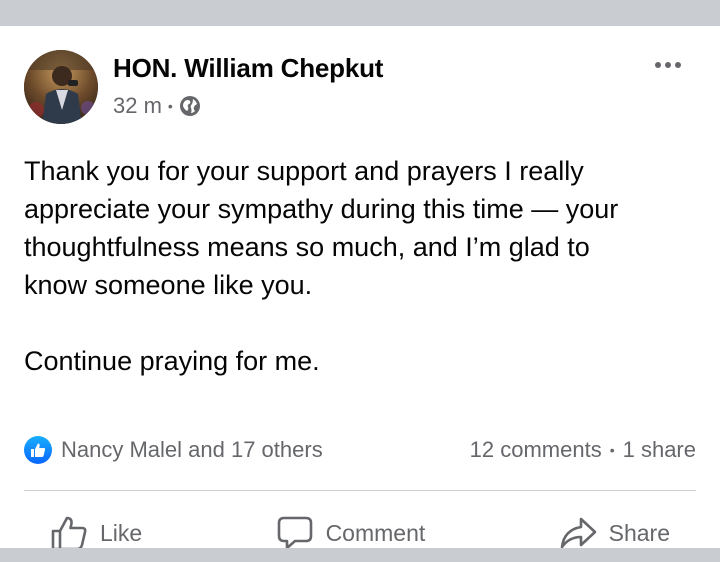 The height and width of the screenshot is (562, 720). Describe the element at coordinates (294, 533) in the screenshot. I see `comment-icon` at that location.